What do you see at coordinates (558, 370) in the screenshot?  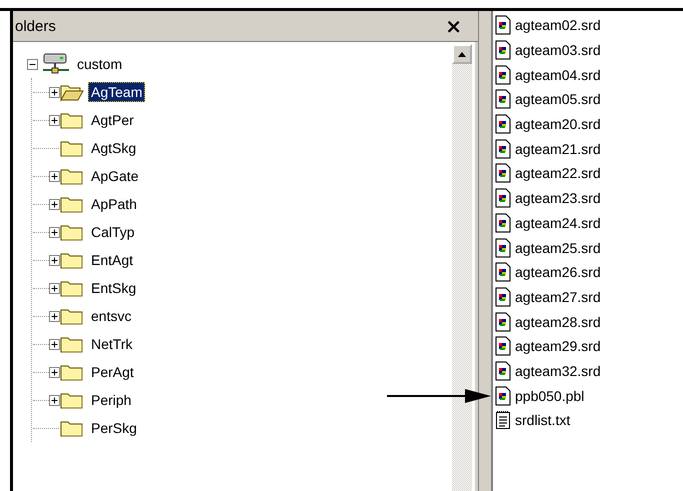 I see `file-name: agteam32.srd` at bounding box center [558, 370].